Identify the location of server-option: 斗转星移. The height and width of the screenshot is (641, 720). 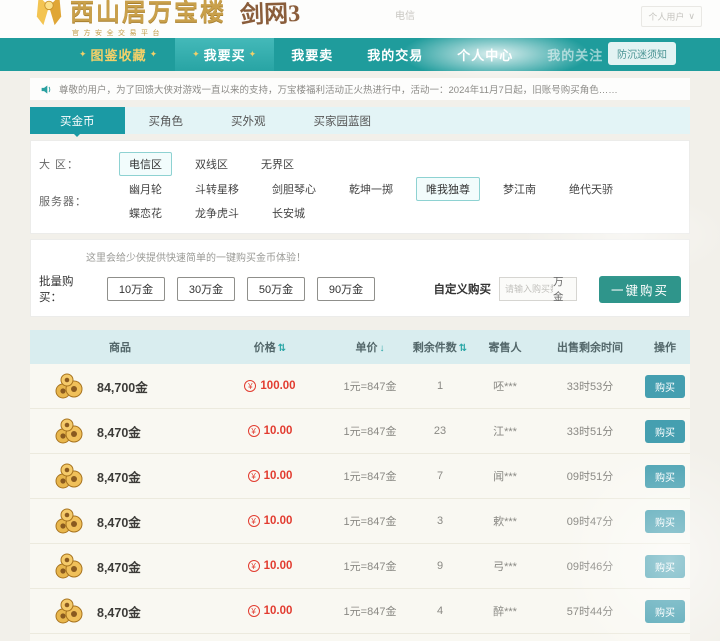
(217, 189).